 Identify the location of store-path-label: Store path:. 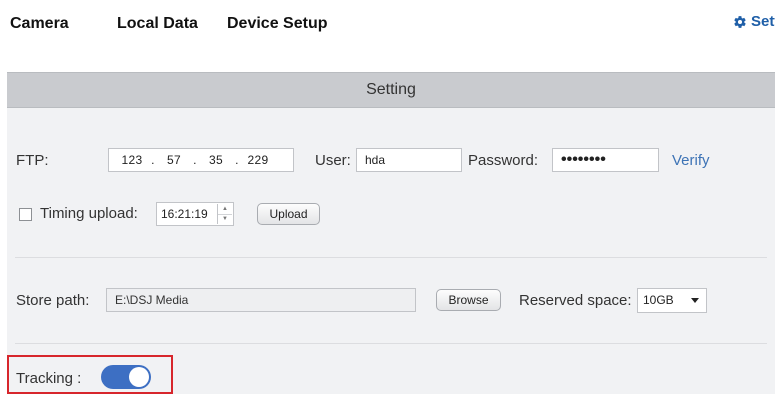
(53, 300).